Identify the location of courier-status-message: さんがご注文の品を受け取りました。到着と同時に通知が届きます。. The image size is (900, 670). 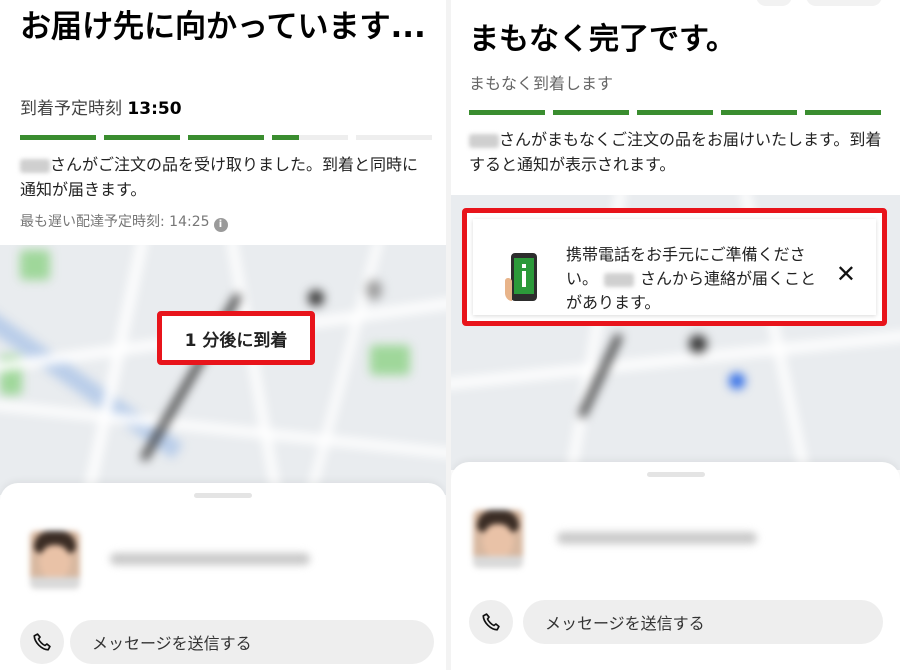
(226, 177).